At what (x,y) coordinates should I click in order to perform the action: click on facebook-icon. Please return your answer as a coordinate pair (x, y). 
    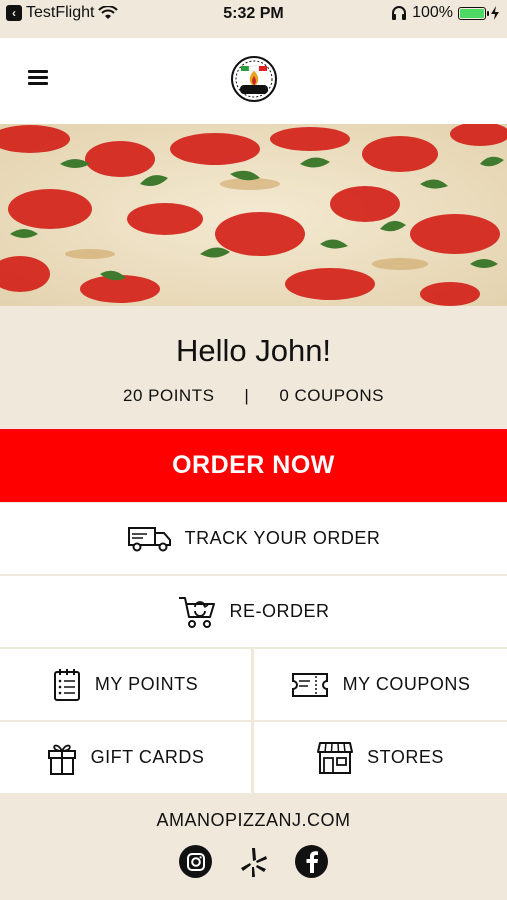
    Looking at the image, I should click on (311, 861).